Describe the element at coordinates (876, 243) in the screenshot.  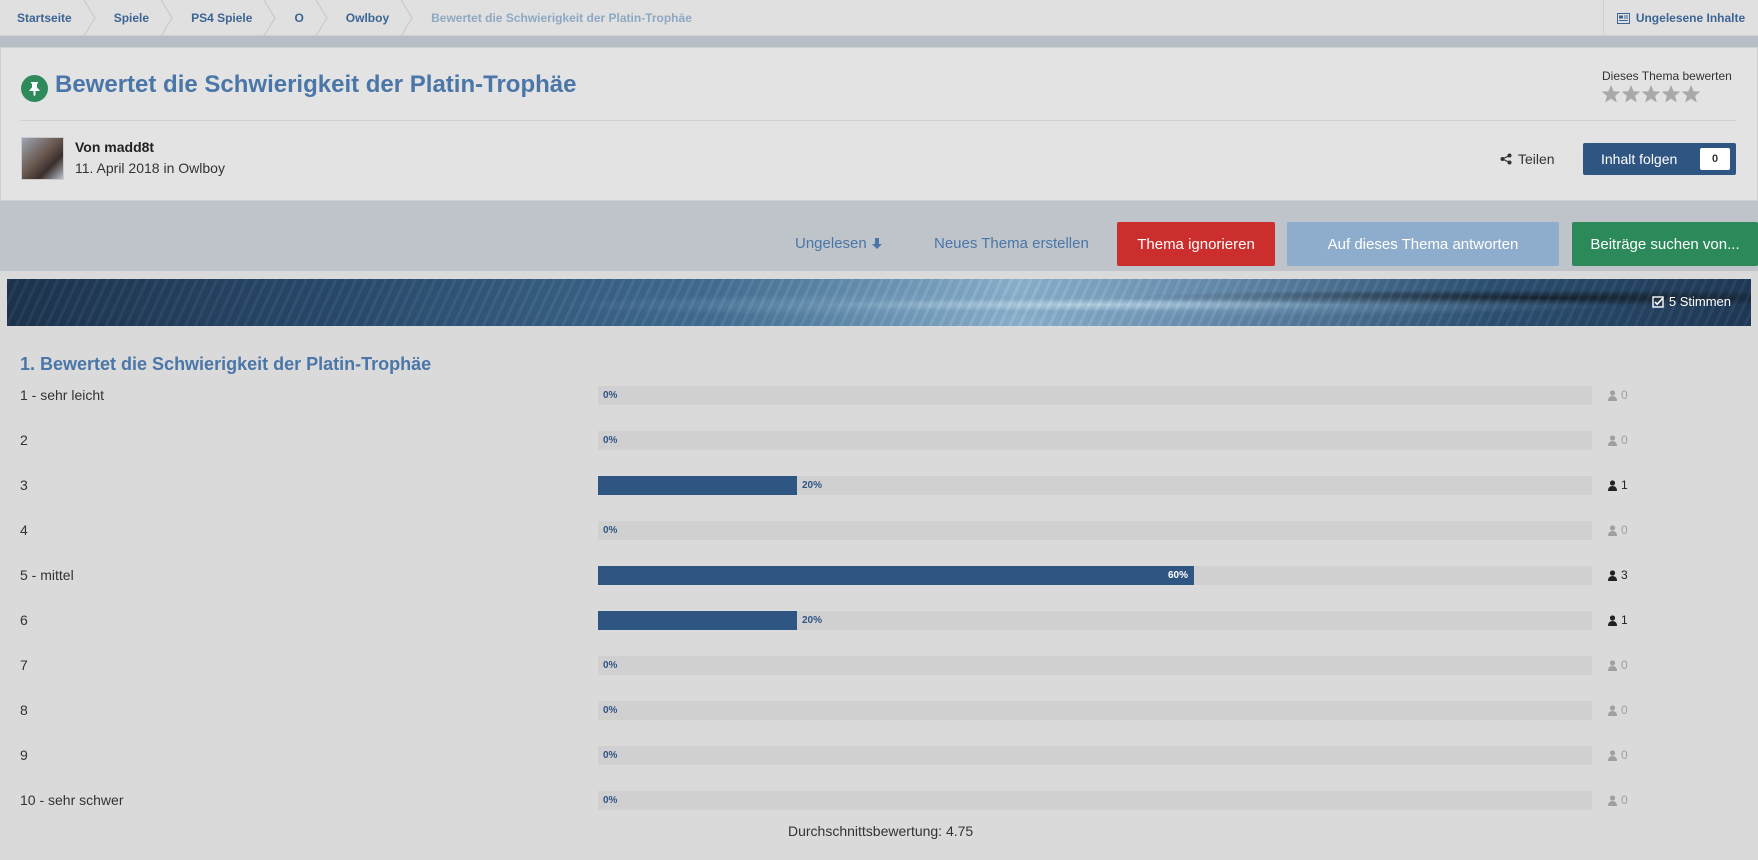
I see `arrow-down-icon` at that location.